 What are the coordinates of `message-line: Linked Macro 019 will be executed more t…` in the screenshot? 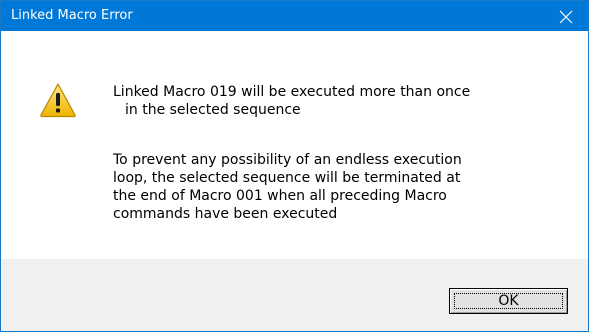 It's located at (292, 92).